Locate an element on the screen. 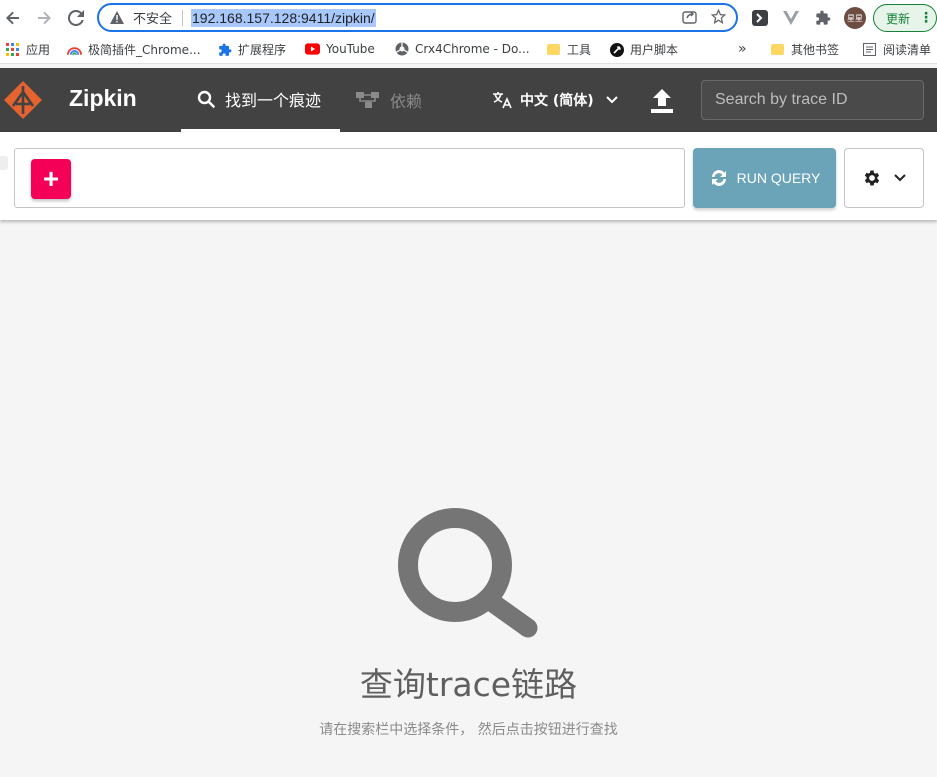  browser-toolbar: 不安全 192.168.157.128:9411/zipkin/ 星星 更新 ⋮ is located at coordinates (468, 18).